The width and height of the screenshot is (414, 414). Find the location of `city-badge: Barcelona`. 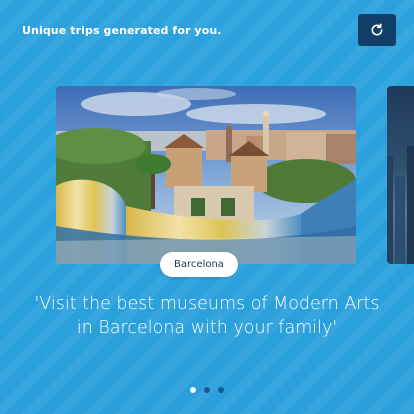

city-badge: Barcelona is located at coordinates (199, 264).